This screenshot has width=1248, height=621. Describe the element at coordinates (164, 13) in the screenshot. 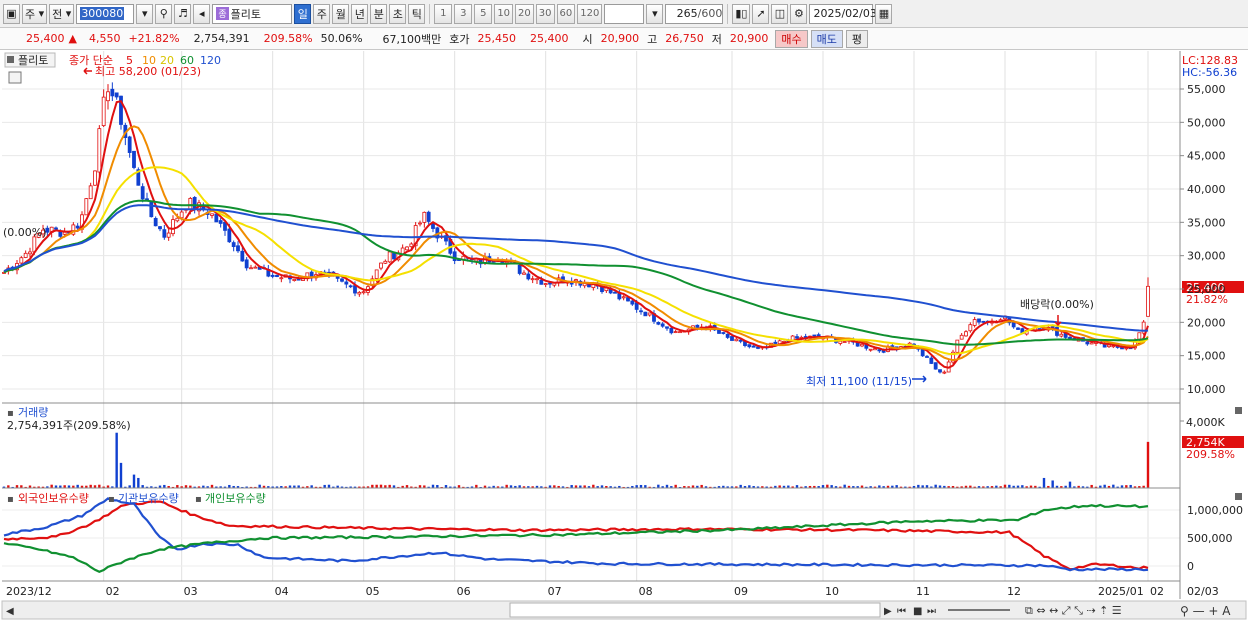

I see `search-icon: ⚲` at that location.